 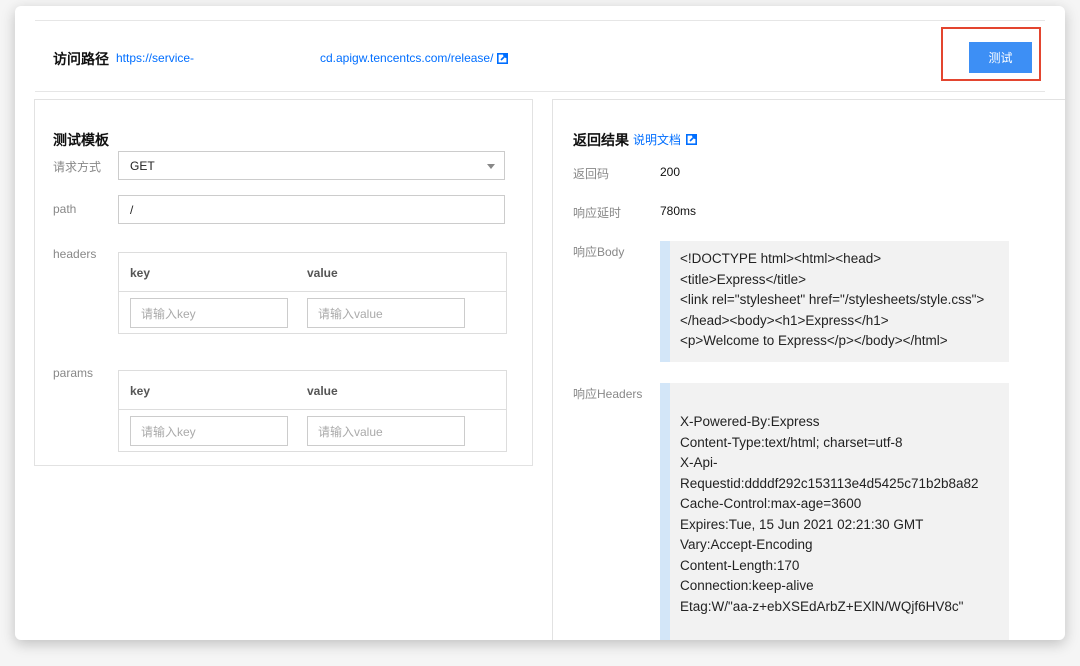 What do you see at coordinates (822, 606) in the screenshot?
I see `header-line: Etag:W/"aa-z+ebXSEdArbZ+EXlN/WQjf6HV8c"` at bounding box center [822, 606].